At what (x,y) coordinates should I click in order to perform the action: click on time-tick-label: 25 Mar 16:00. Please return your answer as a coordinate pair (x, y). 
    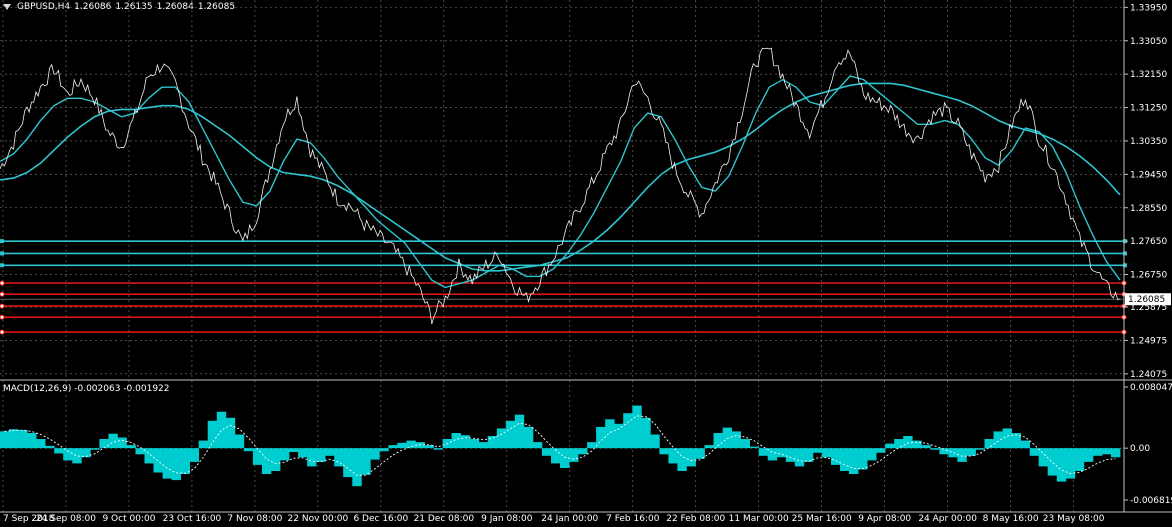
    Looking at the image, I should click on (822, 519).